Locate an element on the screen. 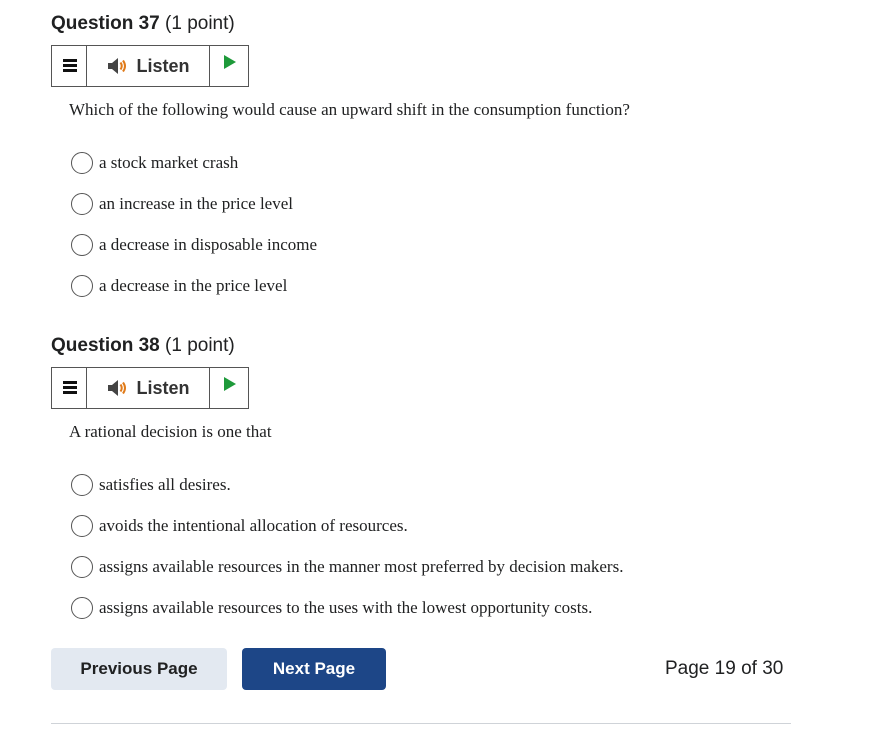  option-label: satisfies all desires. is located at coordinates (165, 484).